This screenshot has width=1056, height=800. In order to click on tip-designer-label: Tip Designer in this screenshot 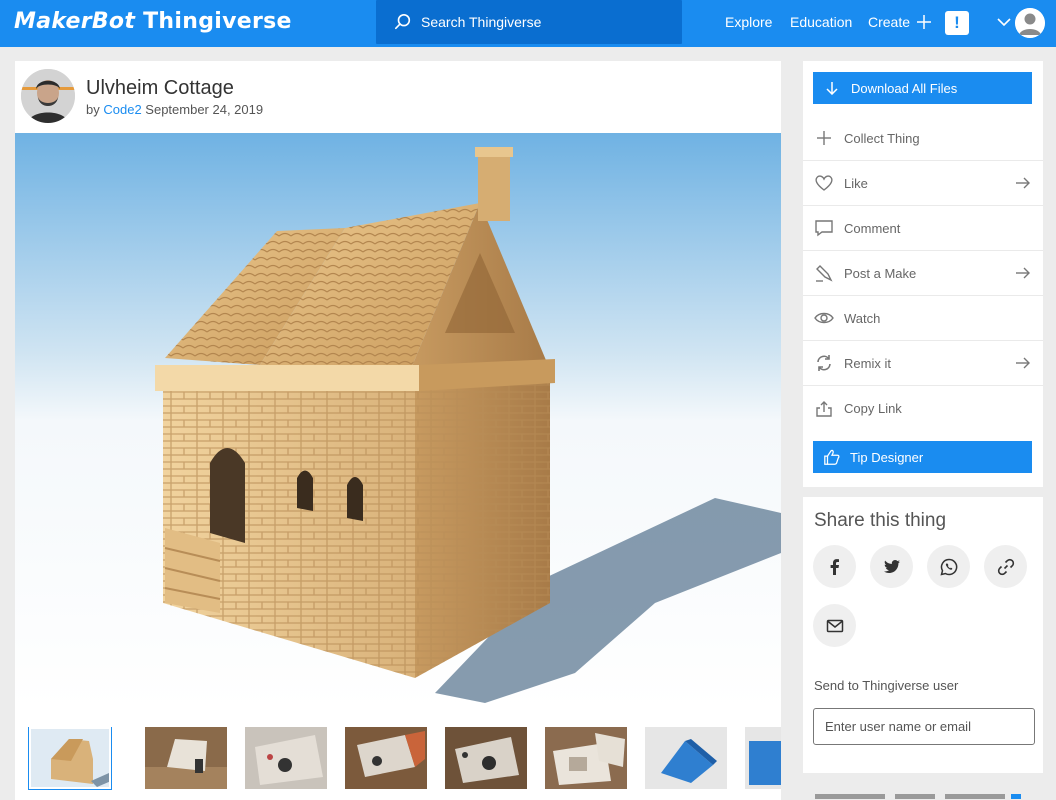, I will do `click(887, 457)`.